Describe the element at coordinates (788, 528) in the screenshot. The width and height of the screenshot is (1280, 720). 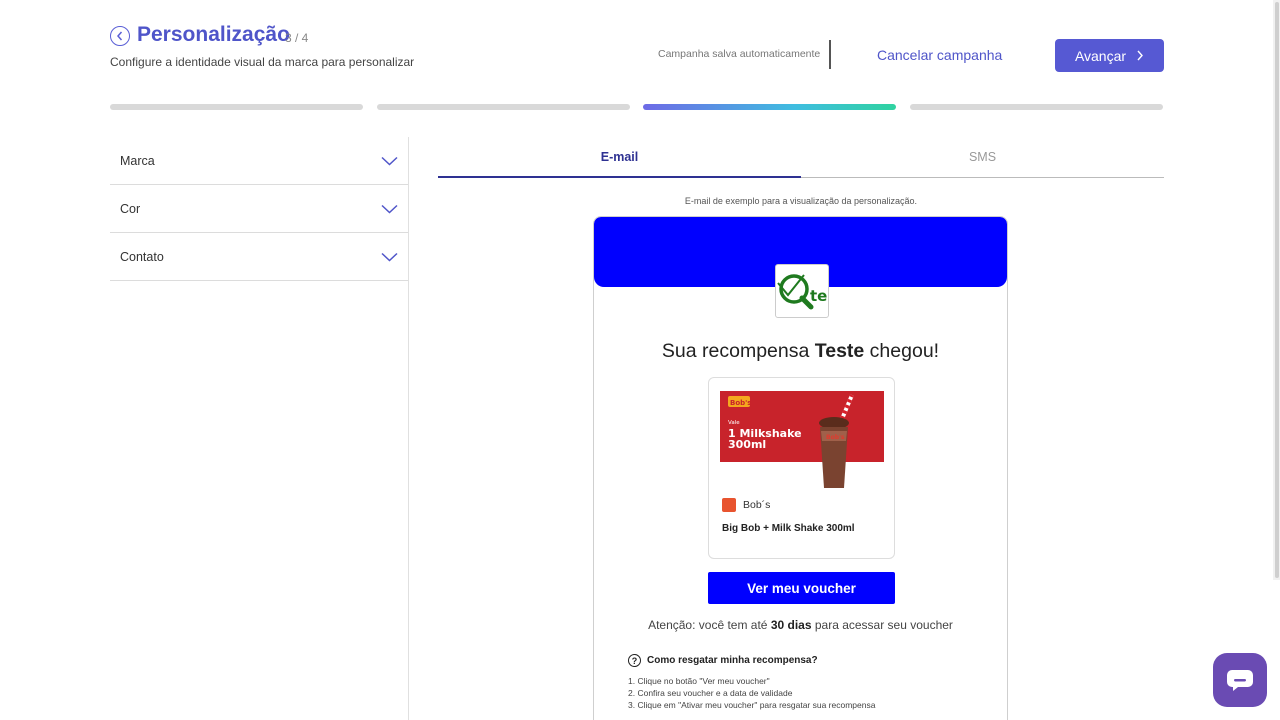
I see `voucher-product: Big Bob + Milk Shake 300ml` at that location.